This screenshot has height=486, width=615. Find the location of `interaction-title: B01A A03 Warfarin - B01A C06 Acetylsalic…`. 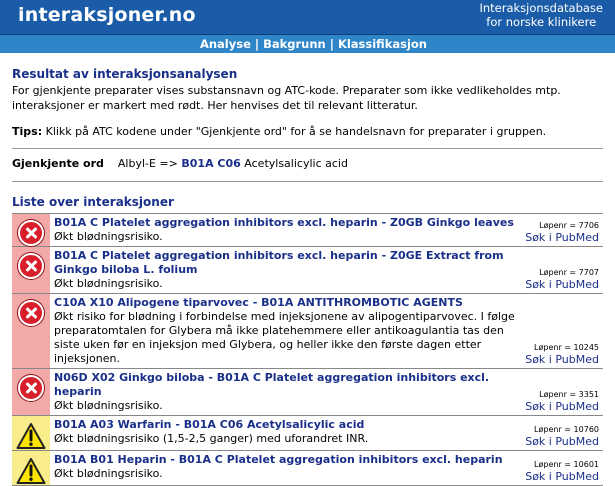

interaction-title: B01A A03 Warfarin - B01A C06 Acetylsalic… is located at coordinates (209, 424).